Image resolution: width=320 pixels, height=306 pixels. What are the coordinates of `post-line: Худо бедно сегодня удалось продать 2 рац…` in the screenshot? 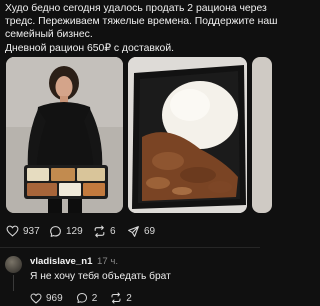 It's located at (136, 8).